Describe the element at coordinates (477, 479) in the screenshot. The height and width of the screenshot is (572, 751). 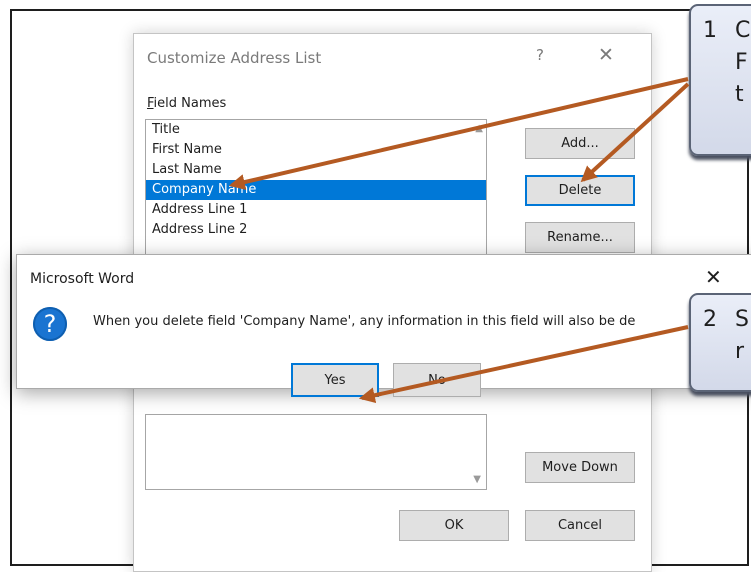
I see `scroll-down-icon: ▼` at that location.